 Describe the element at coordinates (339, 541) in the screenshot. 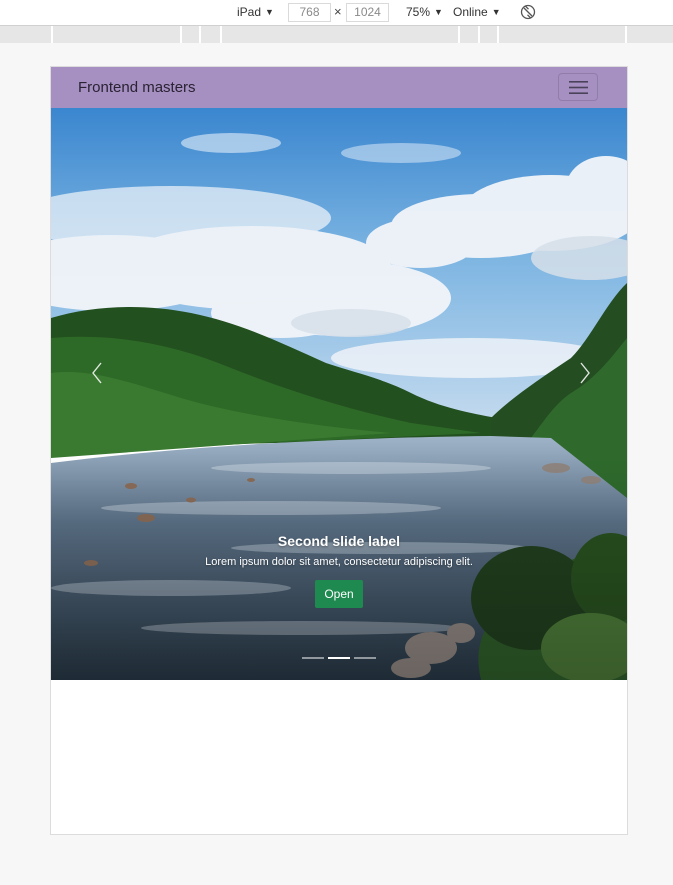

I see `slide-title: Second slide label` at that location.